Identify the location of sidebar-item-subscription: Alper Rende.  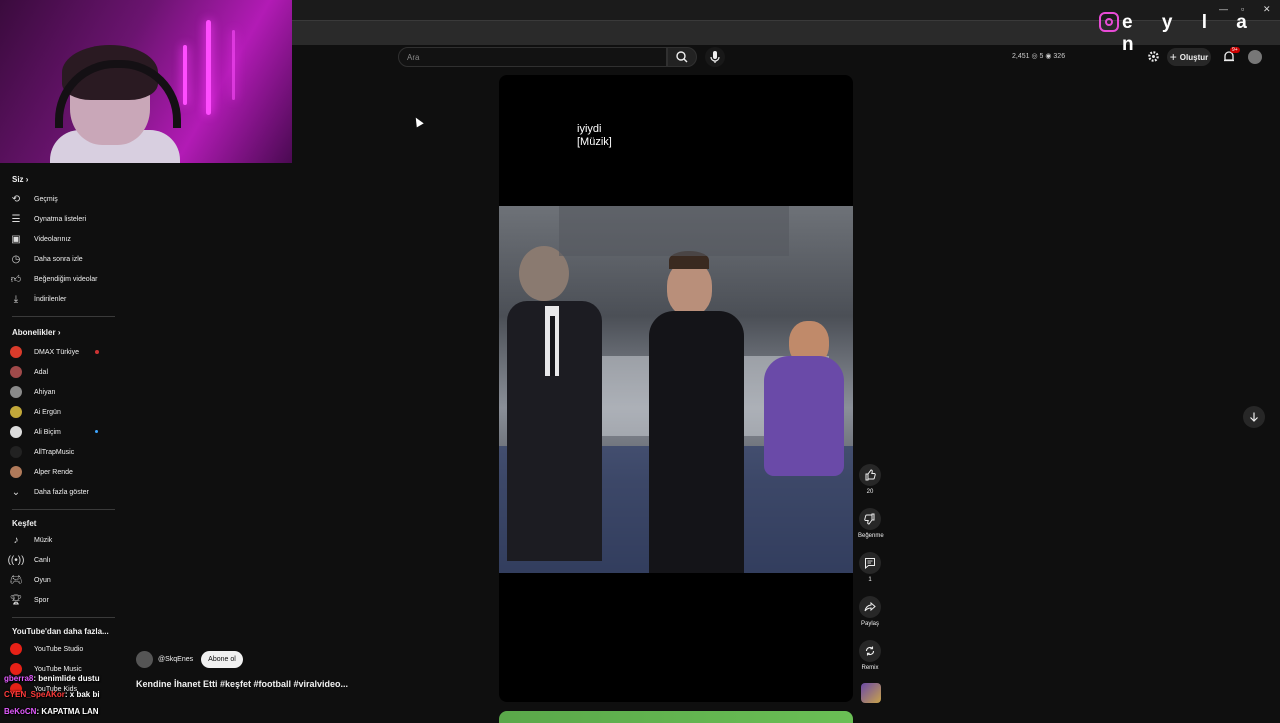
(62, 472).